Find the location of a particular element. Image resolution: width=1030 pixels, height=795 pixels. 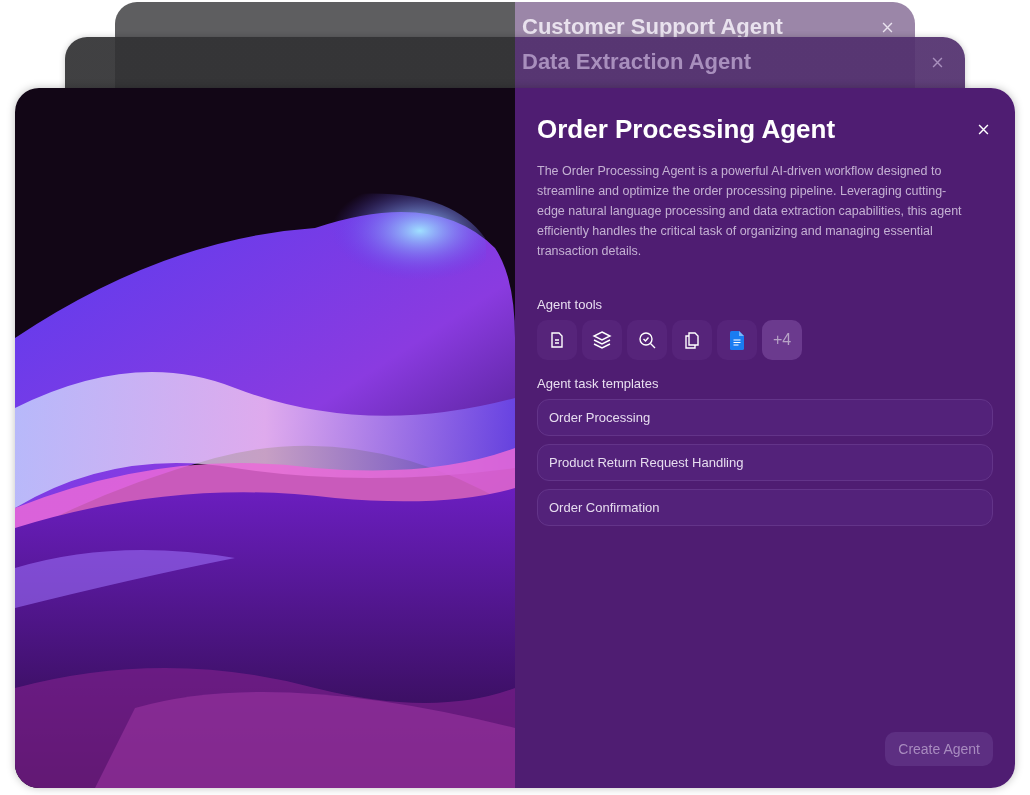

layers-icon is located at coordinates (602, 340).